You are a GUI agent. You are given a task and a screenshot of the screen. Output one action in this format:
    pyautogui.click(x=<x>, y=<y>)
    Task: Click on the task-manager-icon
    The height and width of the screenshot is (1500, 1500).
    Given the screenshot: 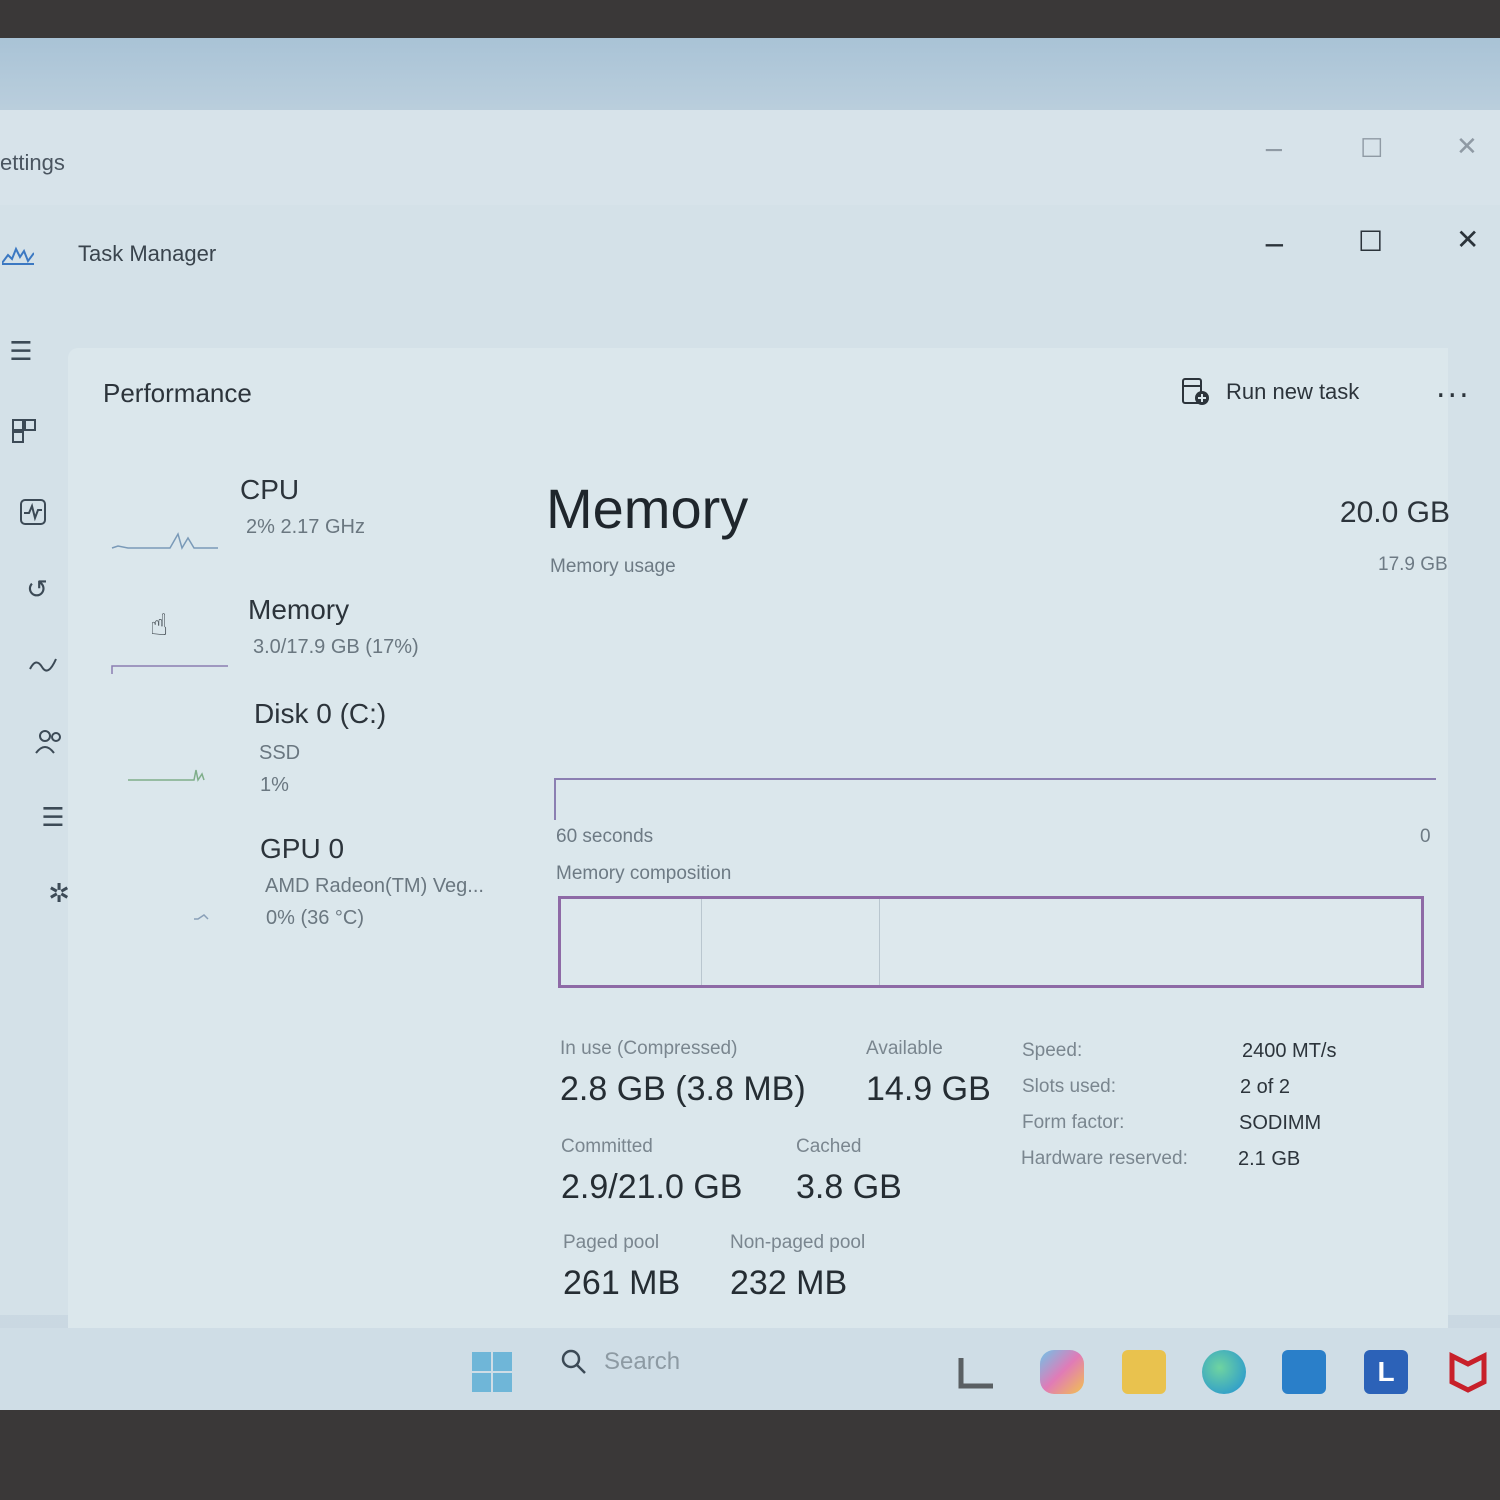 What is the action you would take?
    pyautogui.click(x=18, y=255)
    